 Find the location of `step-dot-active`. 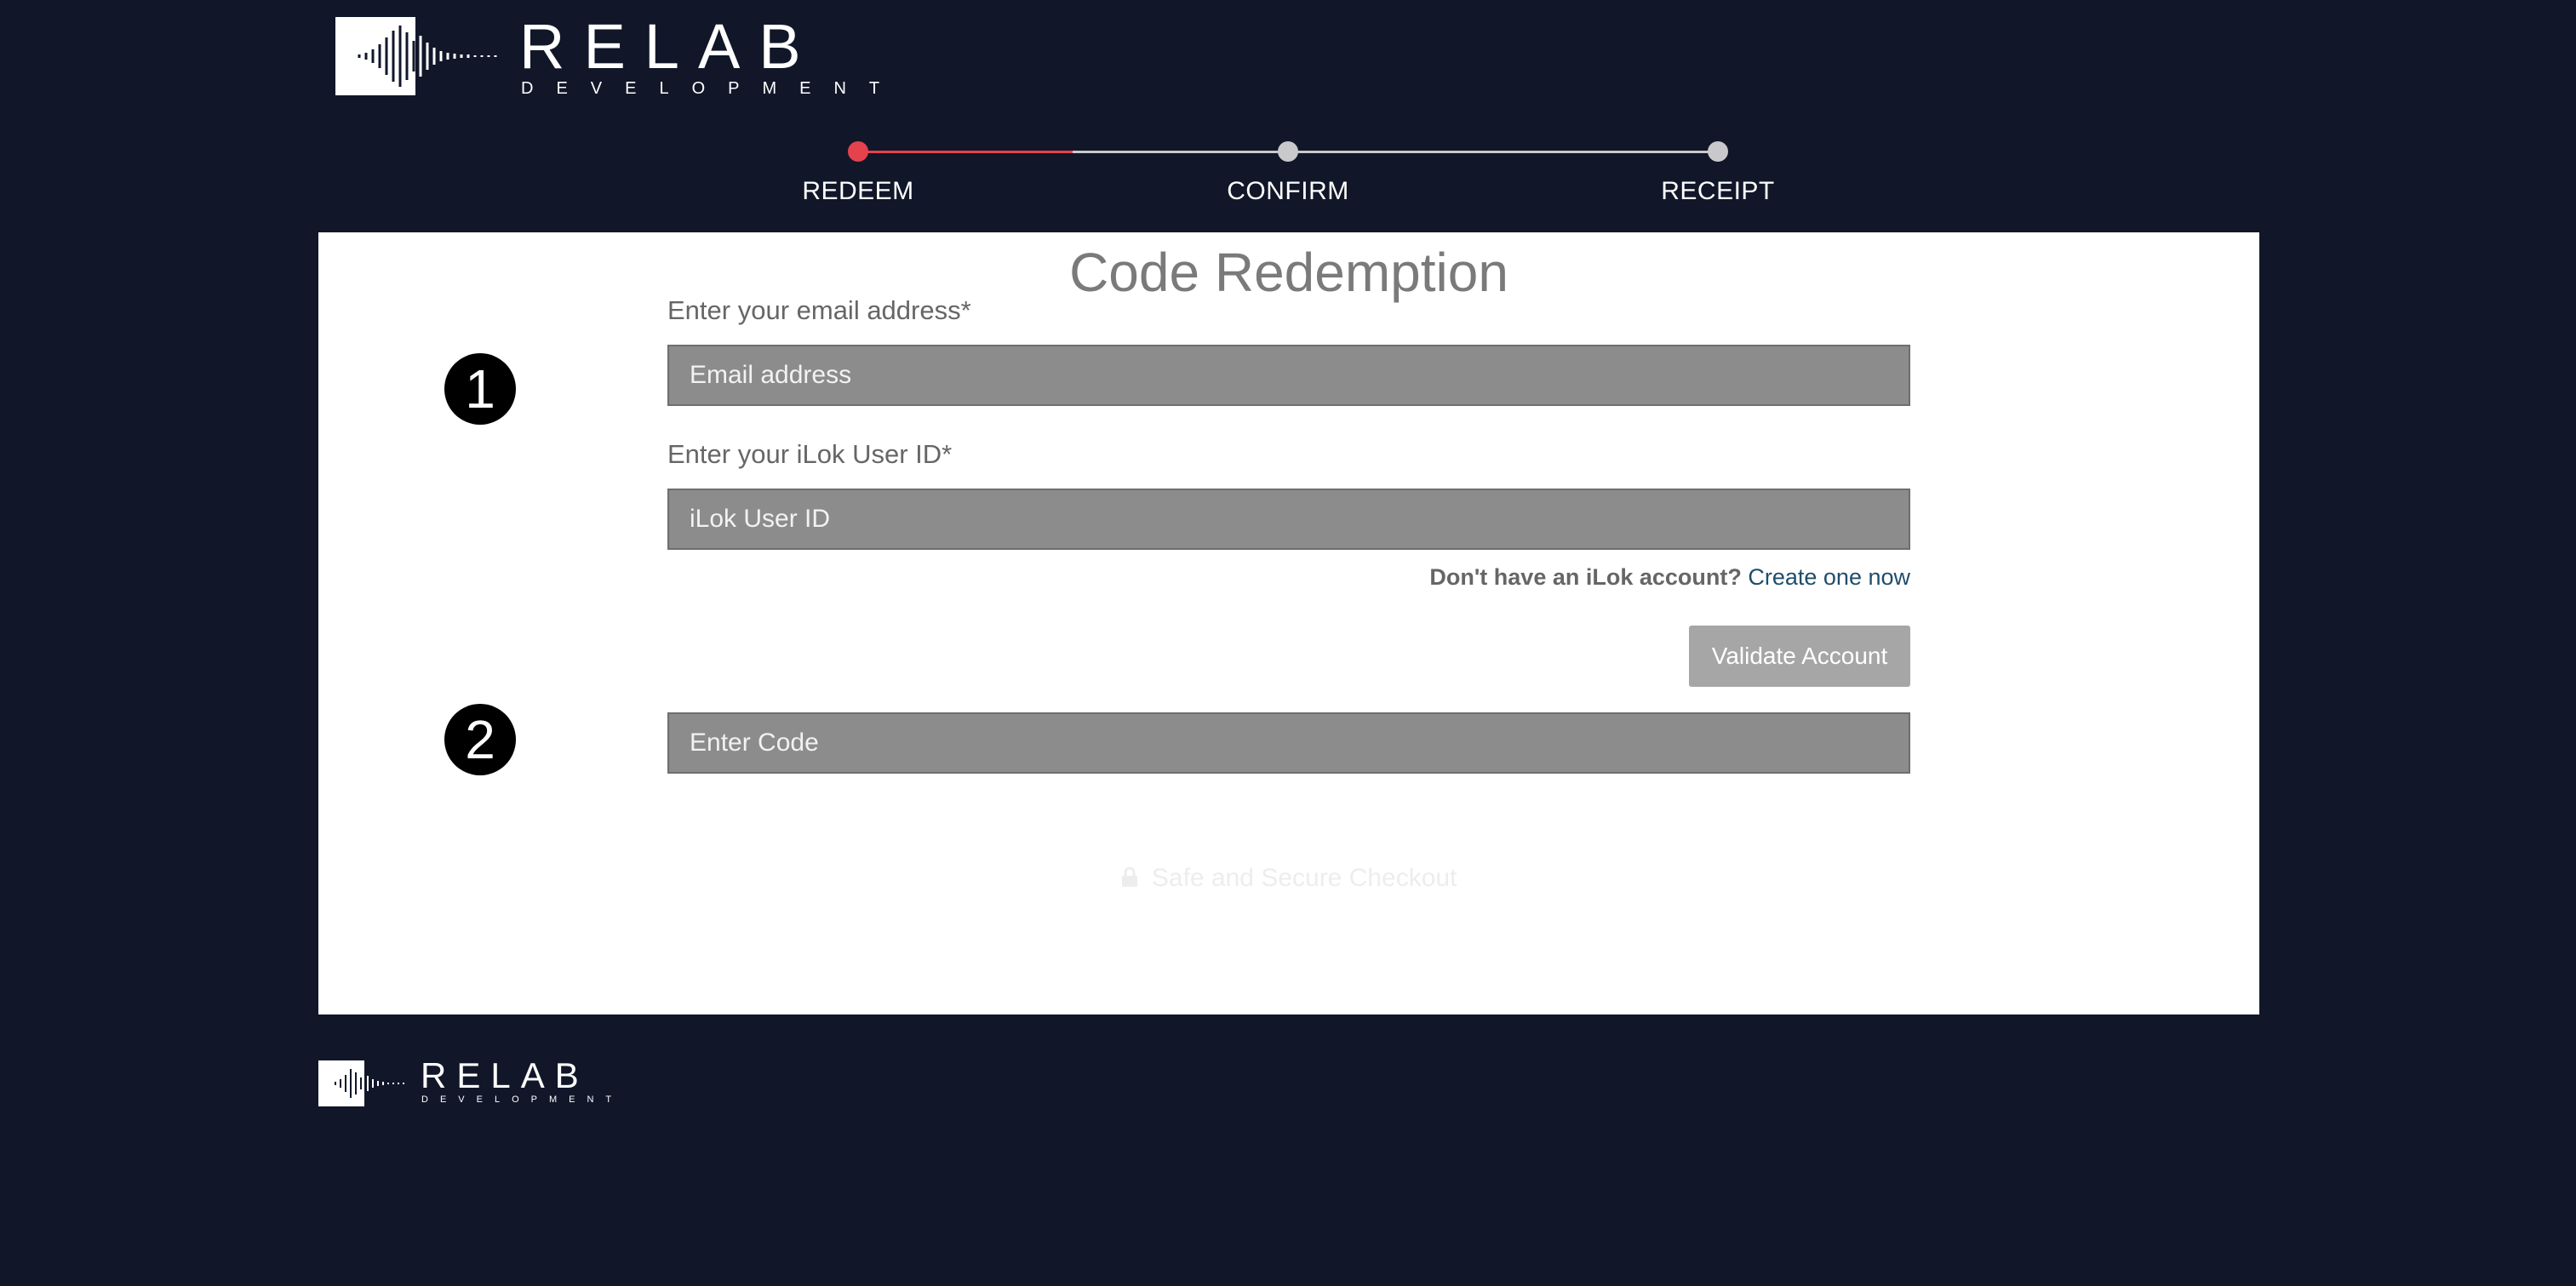

step-dot-active is located at coordinates (858, 152).